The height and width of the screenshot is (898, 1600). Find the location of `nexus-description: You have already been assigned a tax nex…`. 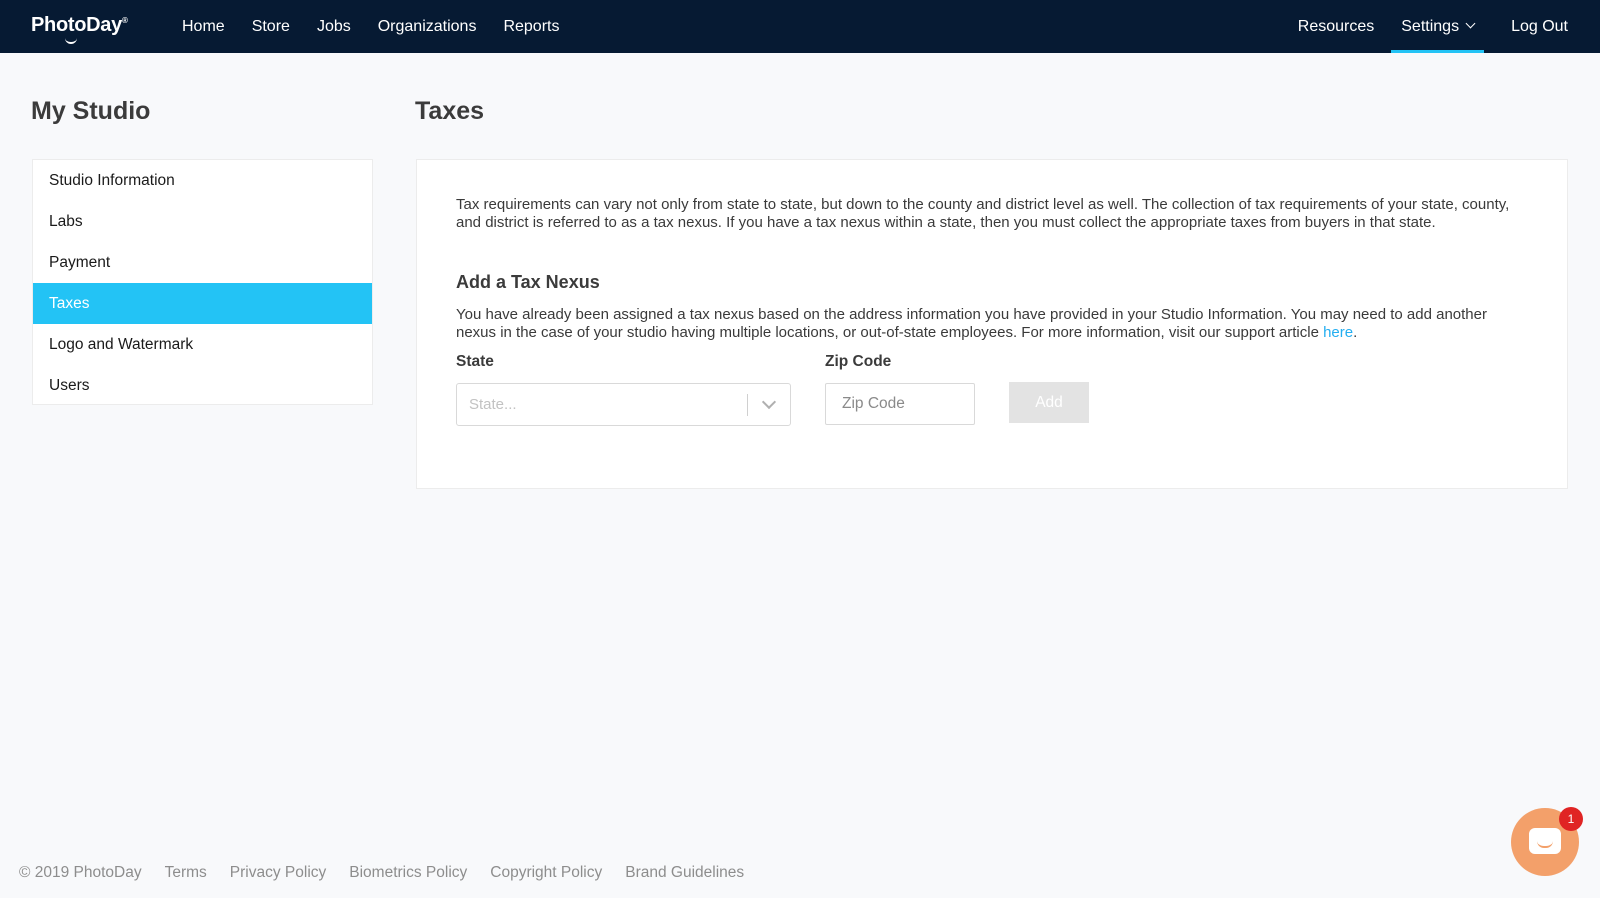

nexus-description: You have already been assigned a tax nex… is located at coordinates (991, 324).